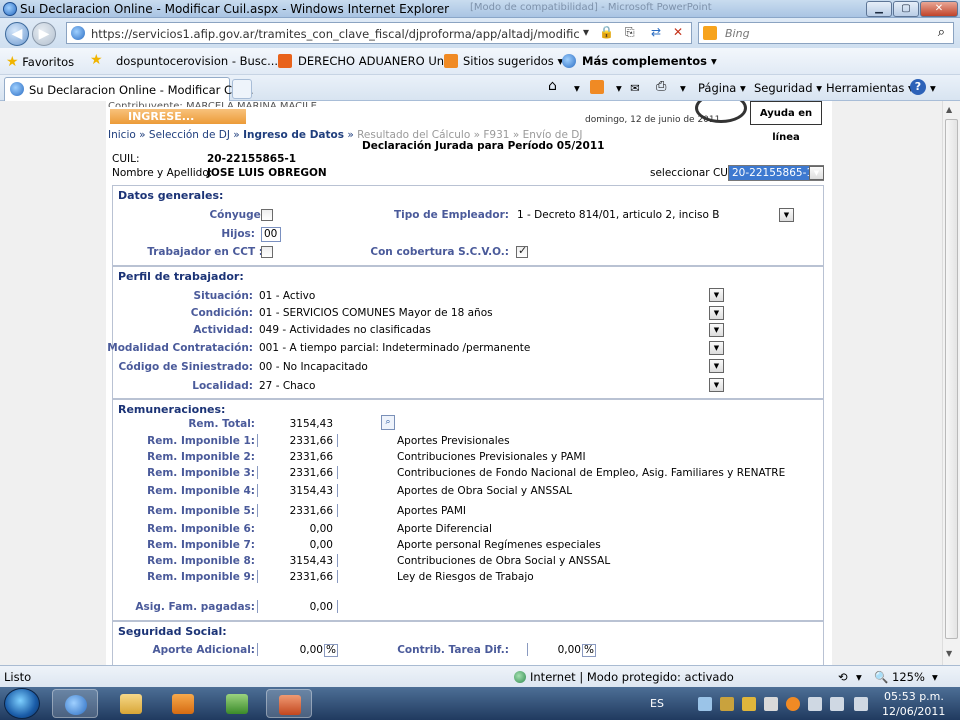  What do you see at coordinates (716, 313) in the screenshot?
I see `condicion-dropdown-icon: ▼` at bounding box center [716, 313].